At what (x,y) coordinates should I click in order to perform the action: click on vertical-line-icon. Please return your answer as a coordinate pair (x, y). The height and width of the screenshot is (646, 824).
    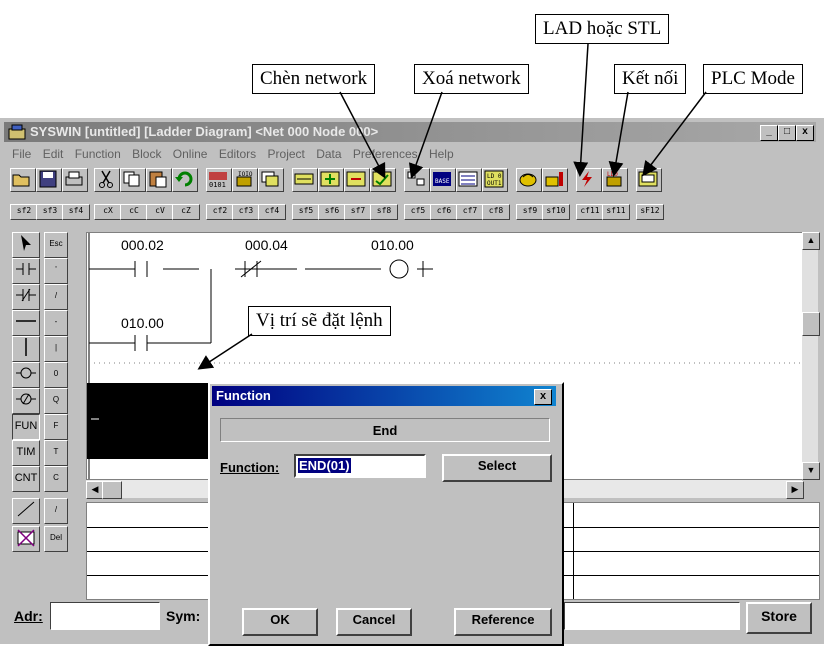
    Looking at the image, I should click on (26, 349).